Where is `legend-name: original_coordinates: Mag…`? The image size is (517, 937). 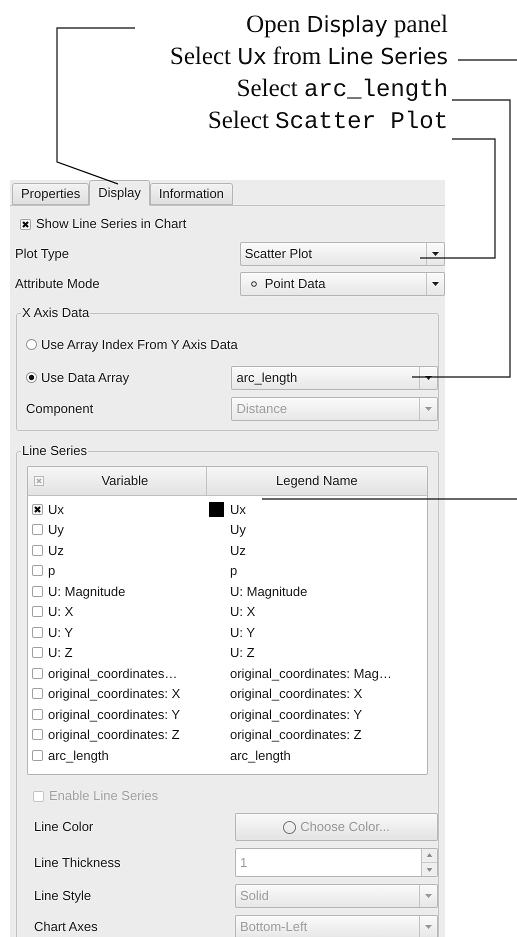
legend-name: original_coordinates: Mag… is located at coordinates (311, 673).